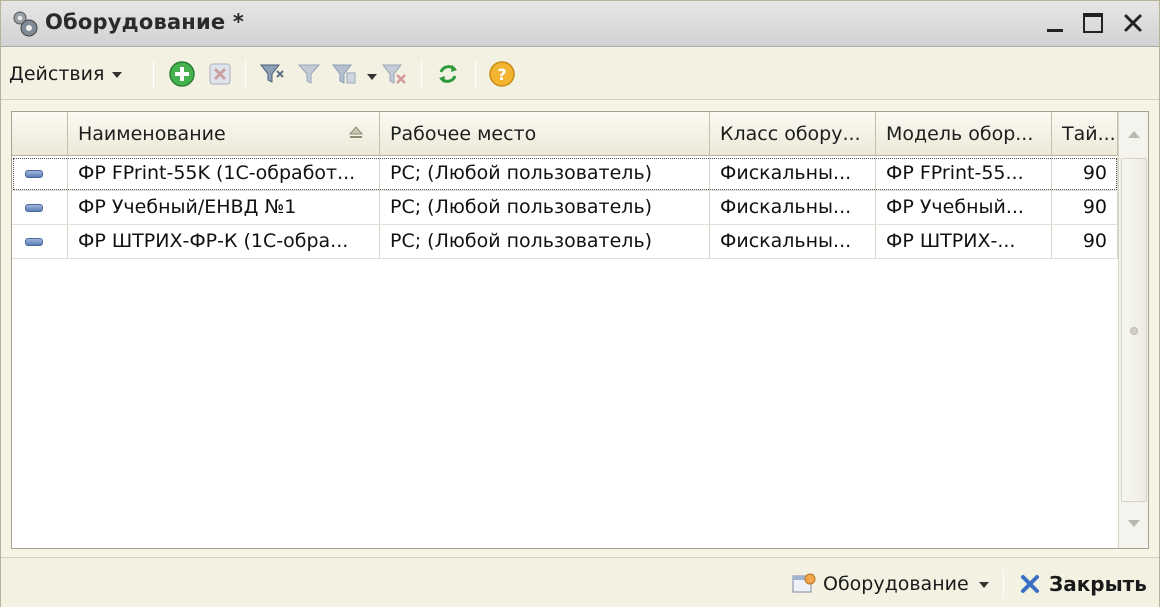  Describe the element at coordinates (394, 74) in the screenshot. I see `filter-clear-icon` at that location.